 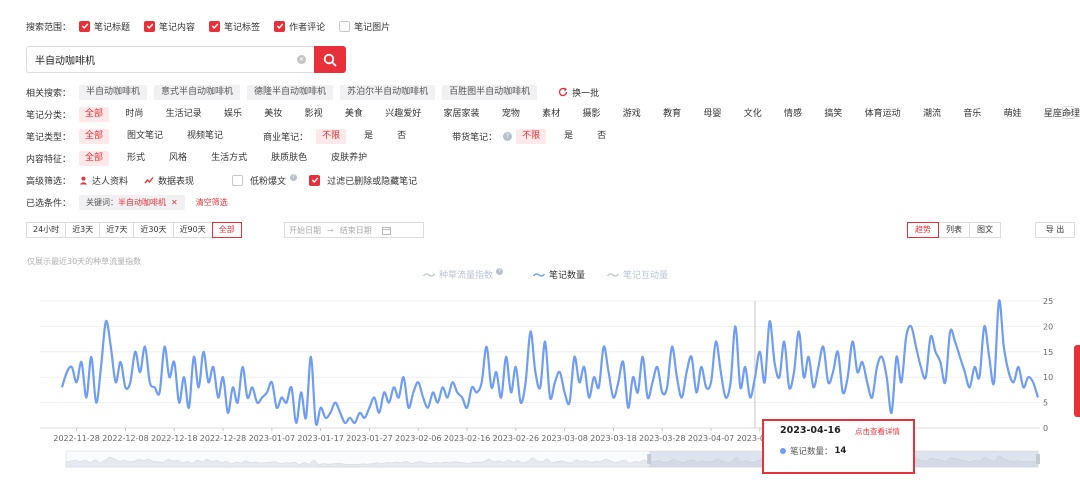 I want to click on scope-checkbox-label: 笔记内容, so click(x=177, y=27).